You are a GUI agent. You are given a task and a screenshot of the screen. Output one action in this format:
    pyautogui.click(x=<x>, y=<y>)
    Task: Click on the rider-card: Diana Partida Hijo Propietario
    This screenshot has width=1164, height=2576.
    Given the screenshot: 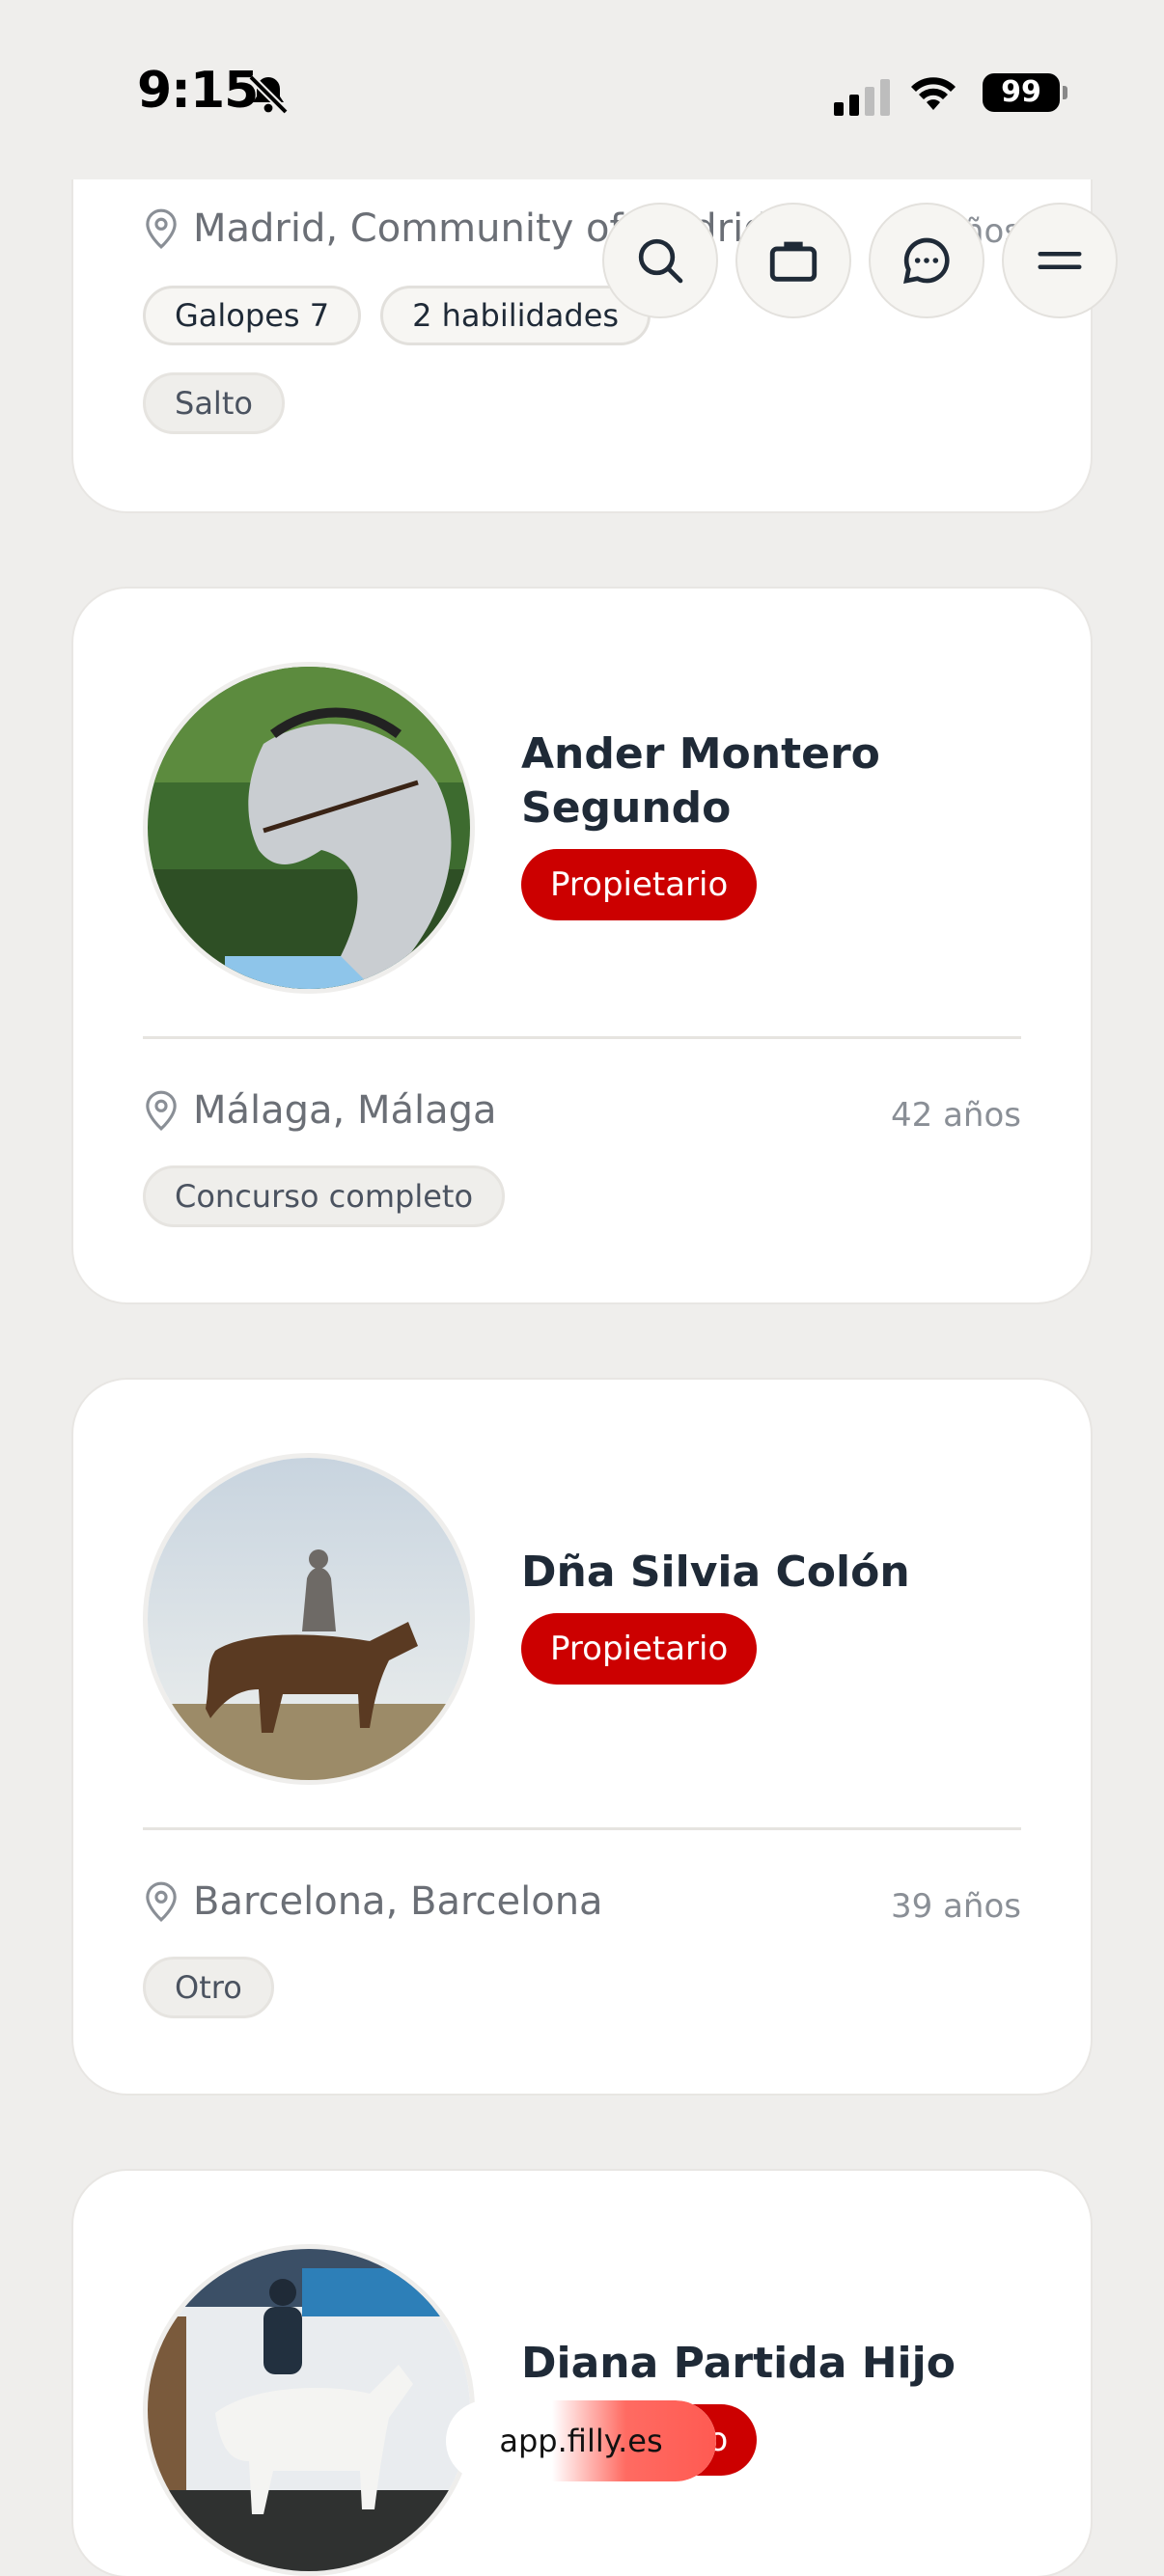 What is the action you would take?
    pyautogui.click(x=582, y=2374)
    